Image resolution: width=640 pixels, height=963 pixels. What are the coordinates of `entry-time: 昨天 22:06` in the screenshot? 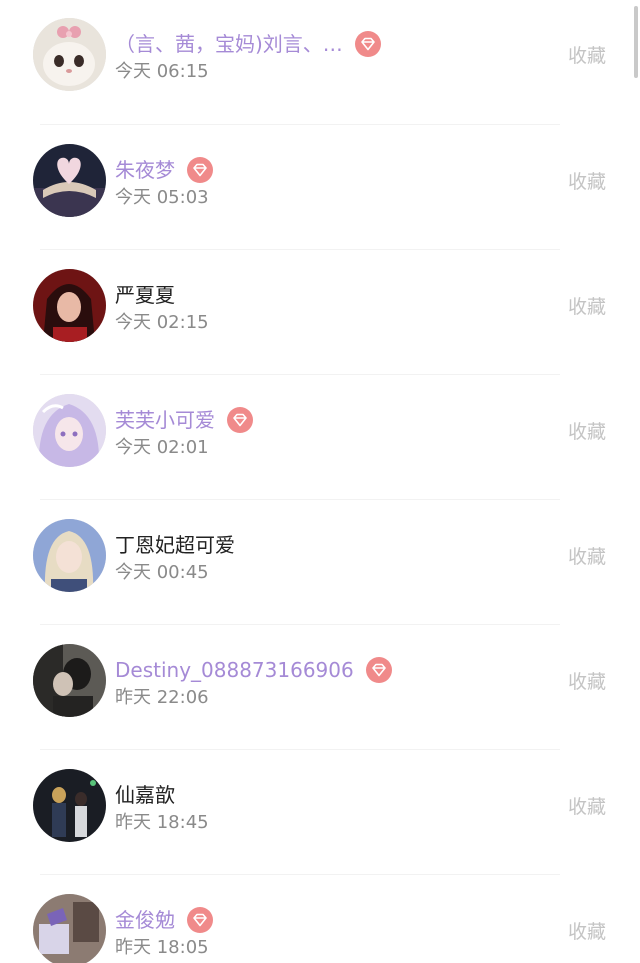 It's located at (162, 697).